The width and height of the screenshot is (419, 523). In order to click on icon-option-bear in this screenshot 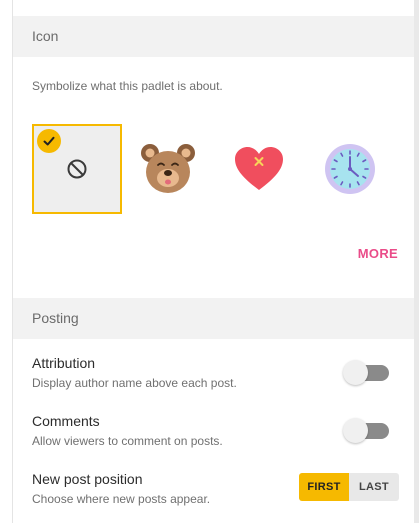, I will do `click(168, 169)`.